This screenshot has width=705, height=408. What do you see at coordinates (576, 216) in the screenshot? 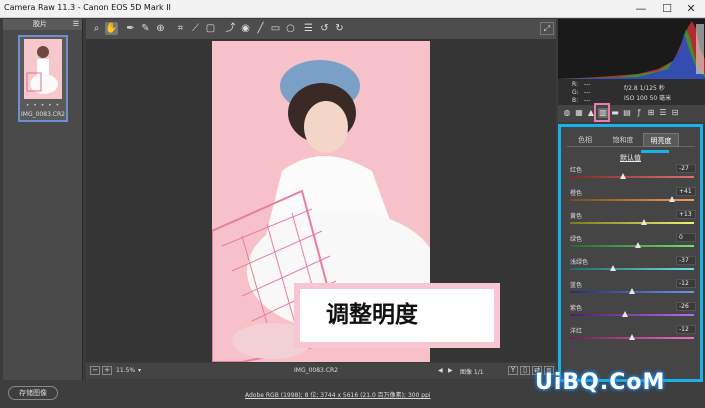
I see `slider-label: 黄色` at bounding box center [576, 216].